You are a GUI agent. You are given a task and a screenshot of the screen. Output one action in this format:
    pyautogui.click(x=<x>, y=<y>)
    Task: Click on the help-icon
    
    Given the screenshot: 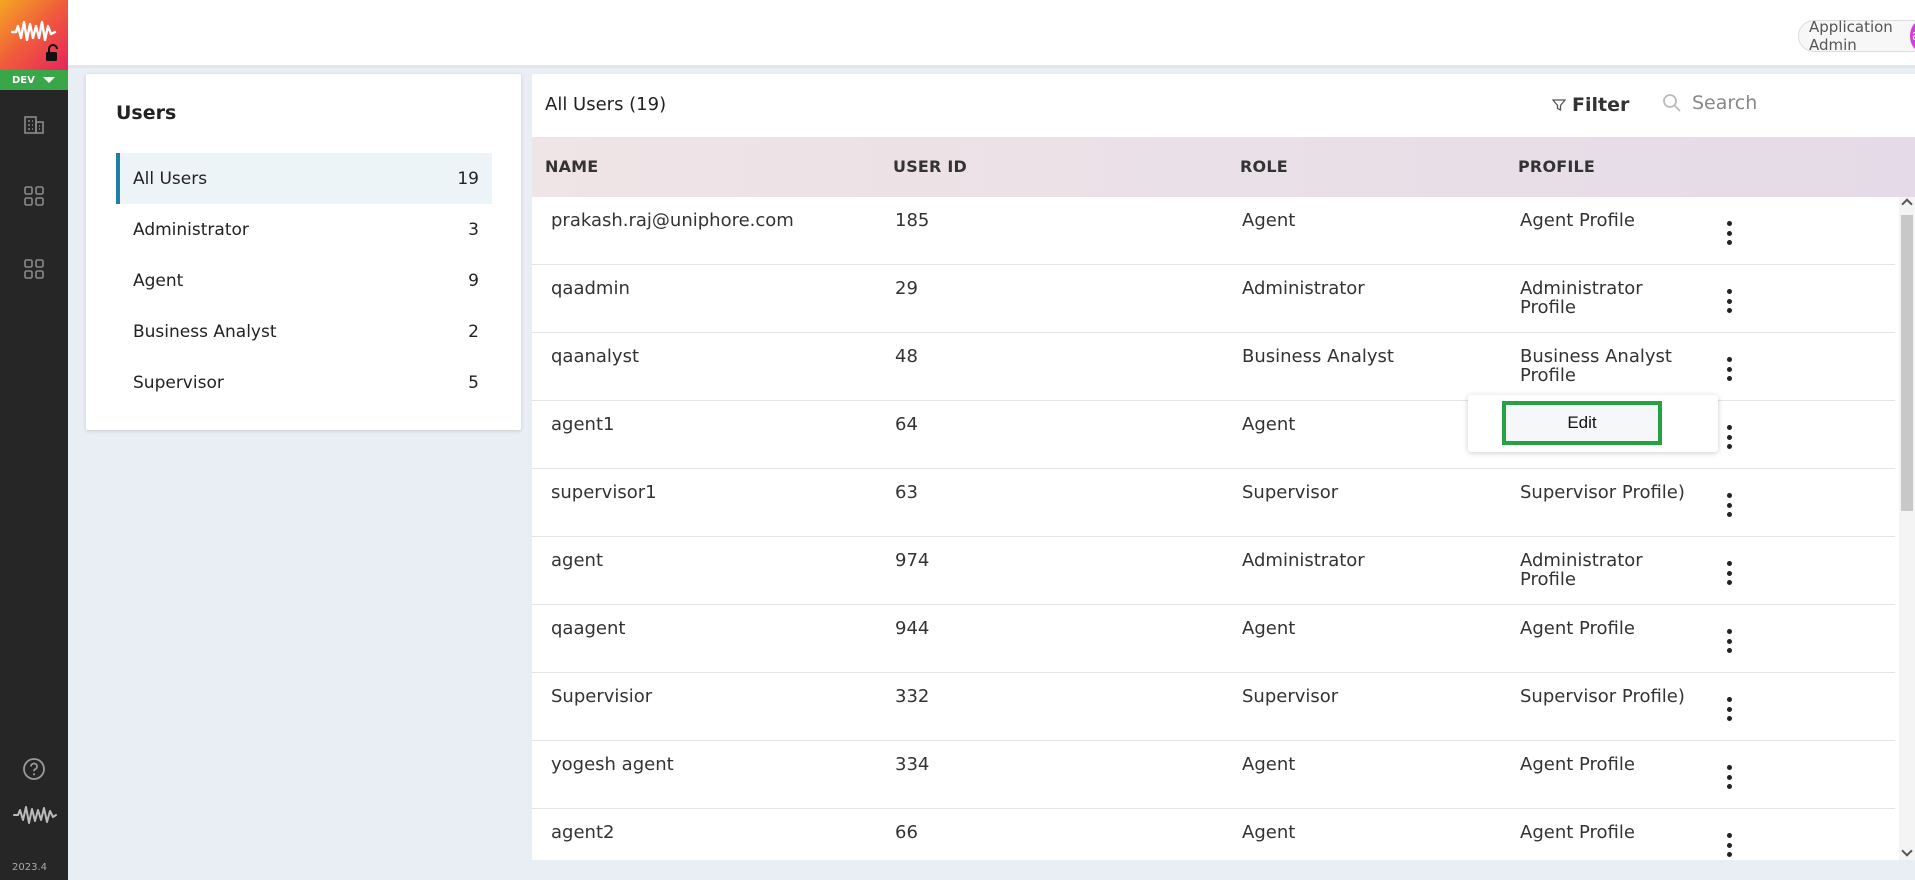 What is the action you would take?
    pyautogui.click(x=34, y=769)
    